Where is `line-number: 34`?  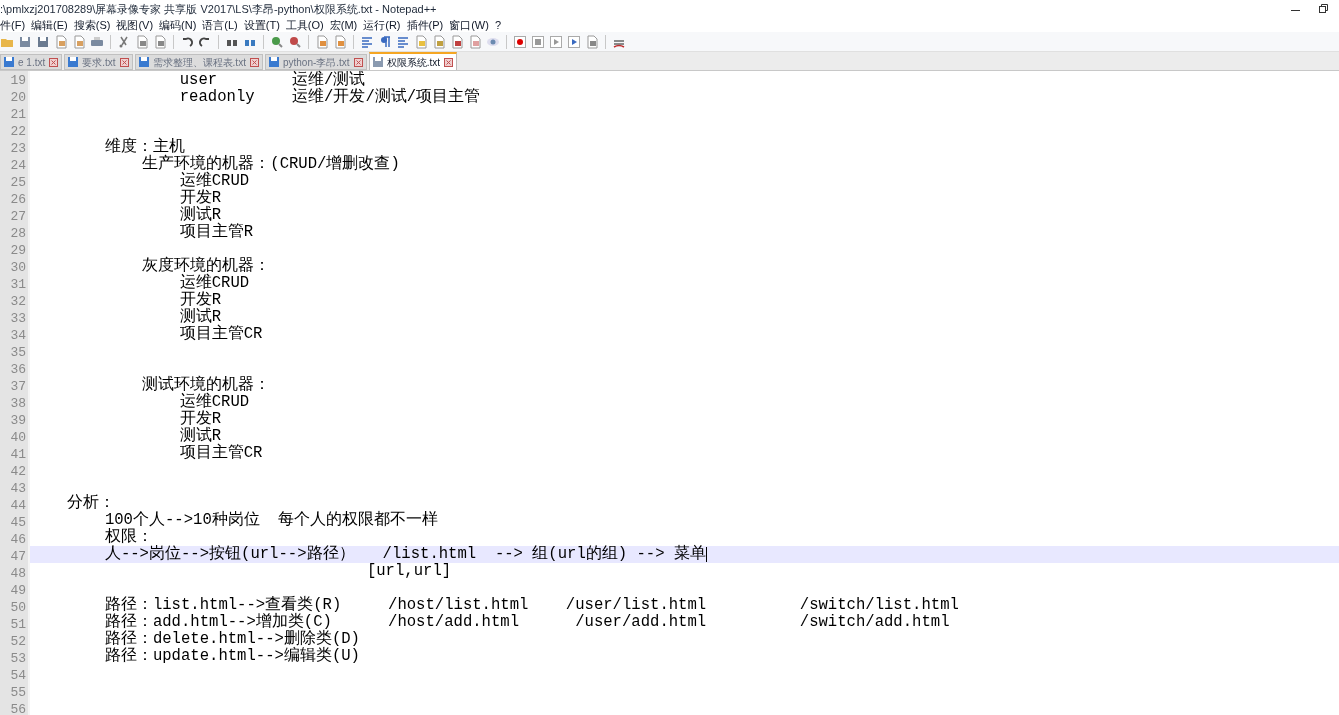 line-number: 34 is located at coordinates (18, 335).